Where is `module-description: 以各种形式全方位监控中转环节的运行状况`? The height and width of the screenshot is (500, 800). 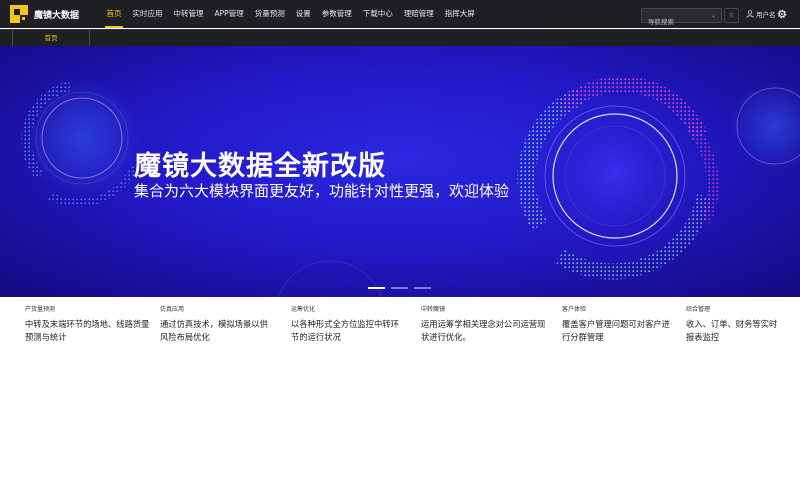 module-description: 以各种形式全方位监控中转环节的运行状况 is located at coordinates (345, 330).